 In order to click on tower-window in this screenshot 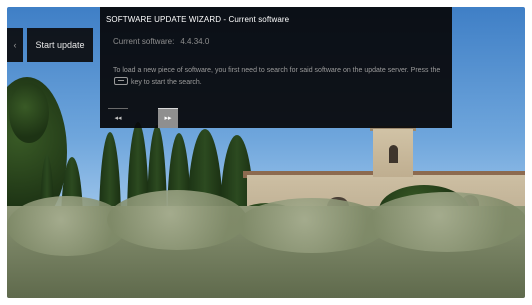, I will do `click(393, 154)`.